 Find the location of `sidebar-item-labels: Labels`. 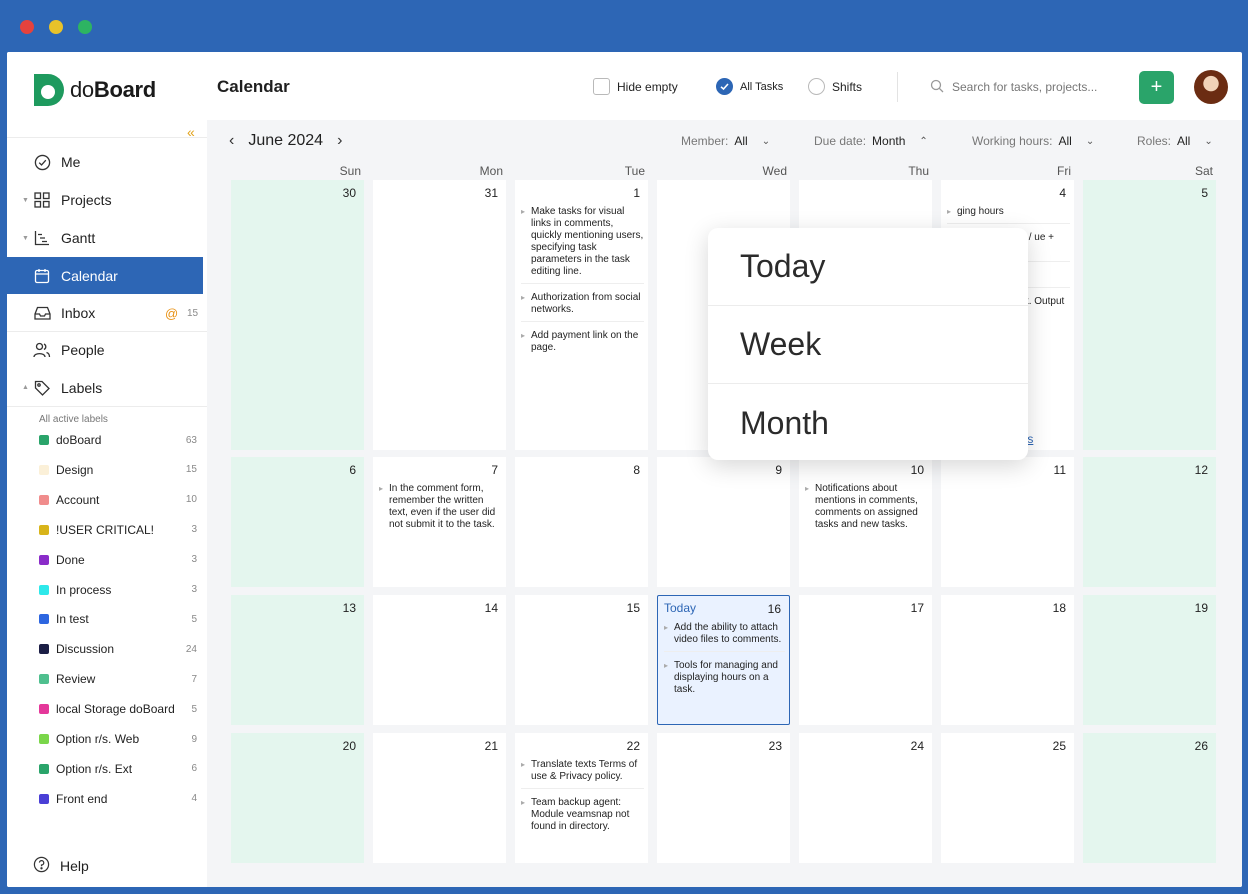

sidebar-item-labels: Labels is located at coordinates (105, 388).